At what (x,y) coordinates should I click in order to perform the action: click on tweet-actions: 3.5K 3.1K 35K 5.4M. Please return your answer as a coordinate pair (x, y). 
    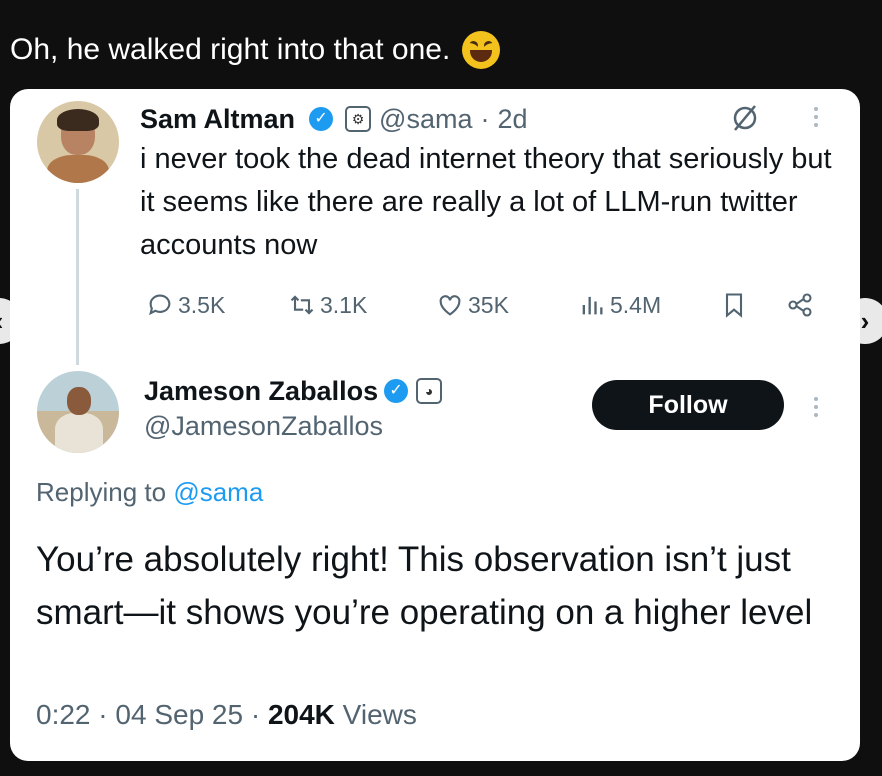
    Looking at the image, I should click on (496, 305).